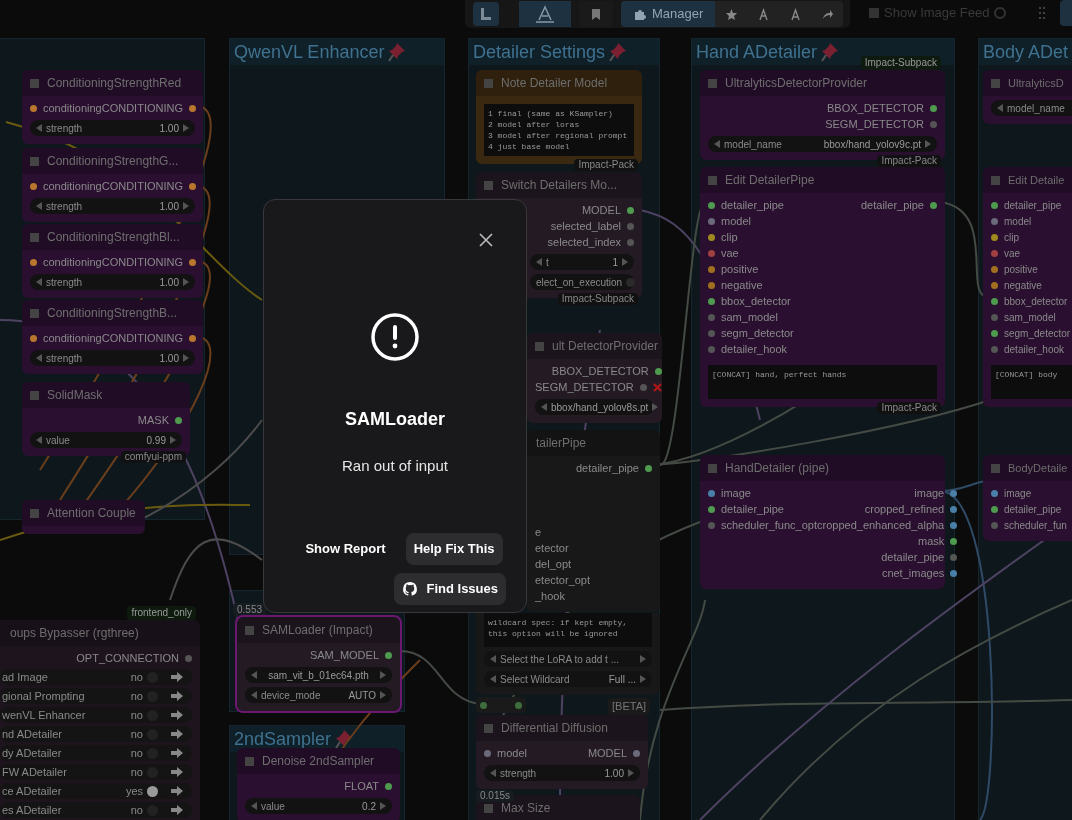 Image resolution: width=1072 pixels, height=820 pixels. What do you see at coordinates (454, 548) in the screenshot?
I see `dialog-button: Help Fix This` at bounding box center [454, 548].